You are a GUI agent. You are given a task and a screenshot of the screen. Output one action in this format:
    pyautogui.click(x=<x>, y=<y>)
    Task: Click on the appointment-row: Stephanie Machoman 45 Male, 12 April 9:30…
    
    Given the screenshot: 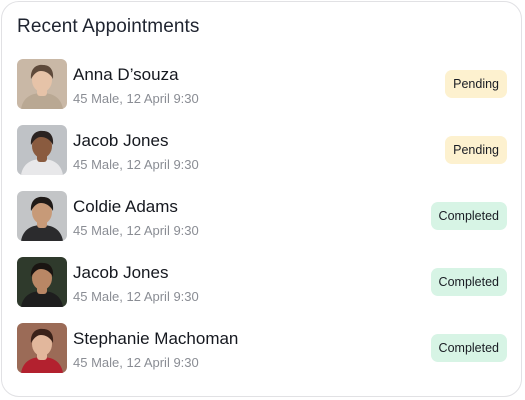 What is the action you would take?
    pyautogui.click(x=261, y=348)
    